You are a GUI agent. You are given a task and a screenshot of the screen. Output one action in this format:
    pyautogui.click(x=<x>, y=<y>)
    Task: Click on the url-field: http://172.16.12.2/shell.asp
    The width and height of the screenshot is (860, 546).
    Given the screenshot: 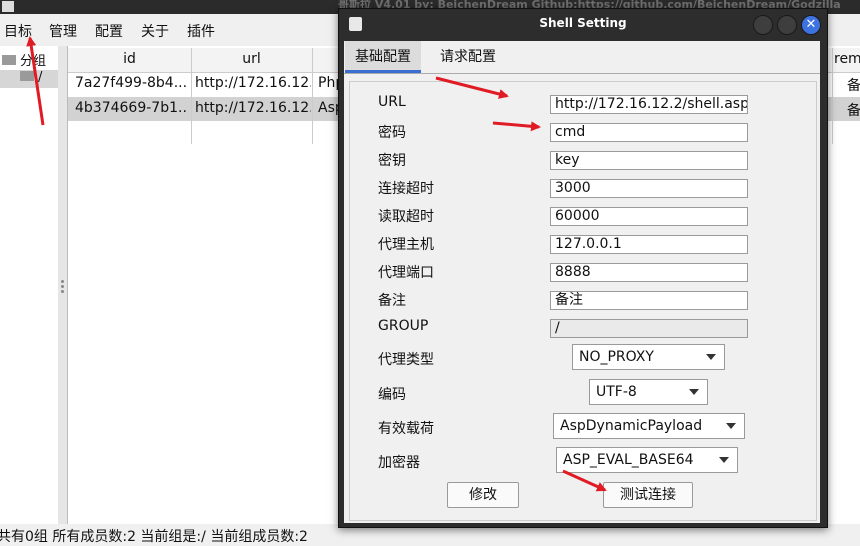 What is the action you would take?
    pyautogui.click(x=649, y=104)
    